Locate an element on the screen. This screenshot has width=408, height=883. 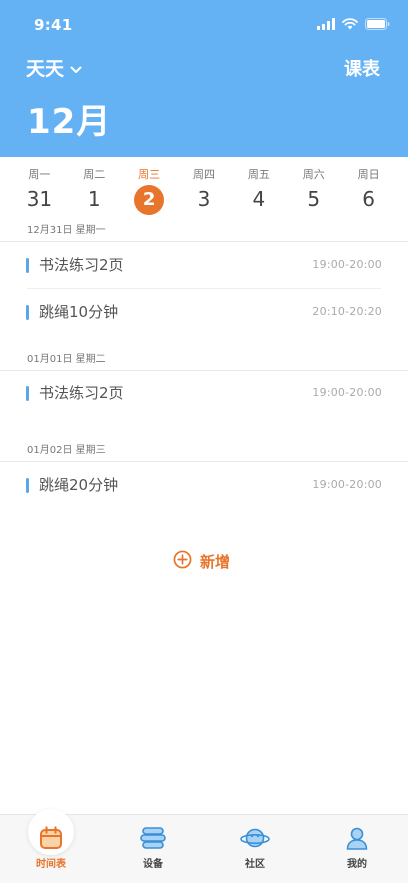
task-item: 跳绳10分钟 20:10-20:20 is located at coordinates (204, 313).